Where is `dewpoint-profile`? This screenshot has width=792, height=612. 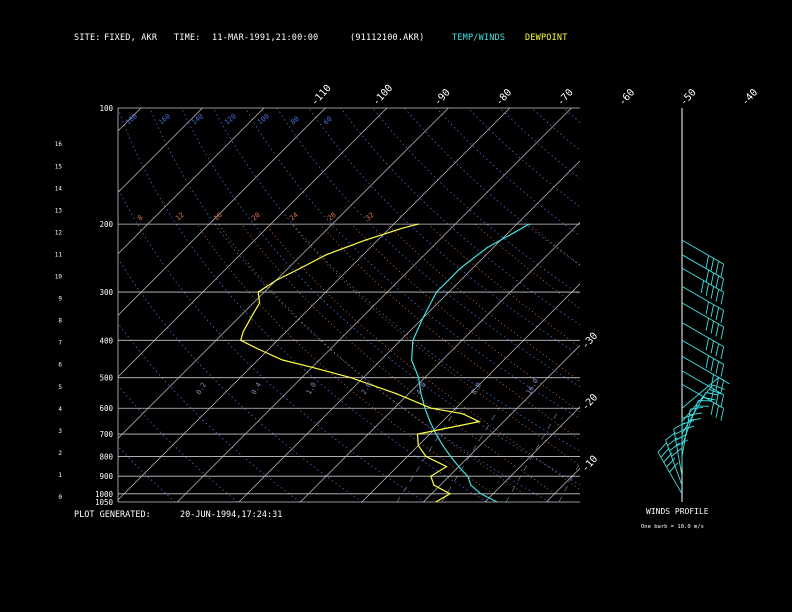
dewpoint-profile is located at coordinates (360, 362).